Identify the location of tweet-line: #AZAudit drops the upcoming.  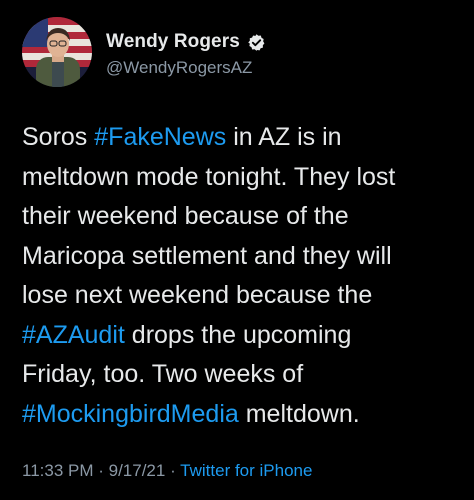
(242, 336).